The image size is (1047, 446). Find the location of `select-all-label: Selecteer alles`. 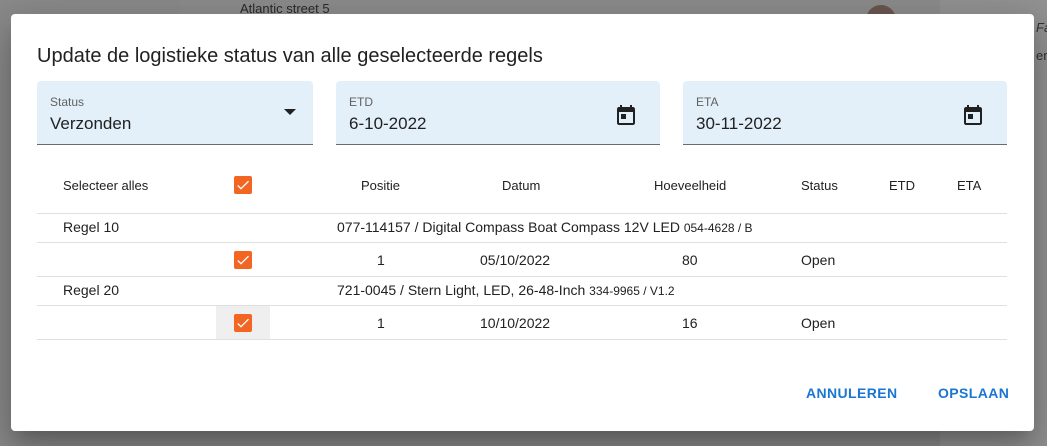

select-all-label: Selecteer alles is located at coordinates (106, 185).